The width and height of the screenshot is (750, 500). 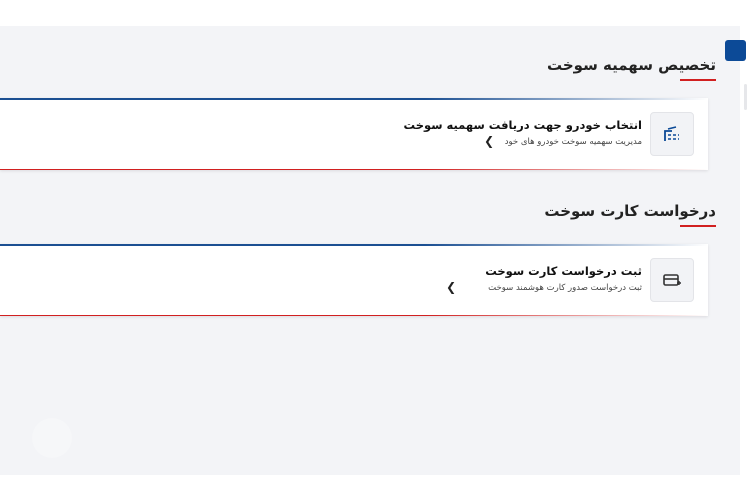 What do you see at coordinates (735, 50) in the screenshot?
I see `menu-toggle-button` at bounding box center [735, 50].